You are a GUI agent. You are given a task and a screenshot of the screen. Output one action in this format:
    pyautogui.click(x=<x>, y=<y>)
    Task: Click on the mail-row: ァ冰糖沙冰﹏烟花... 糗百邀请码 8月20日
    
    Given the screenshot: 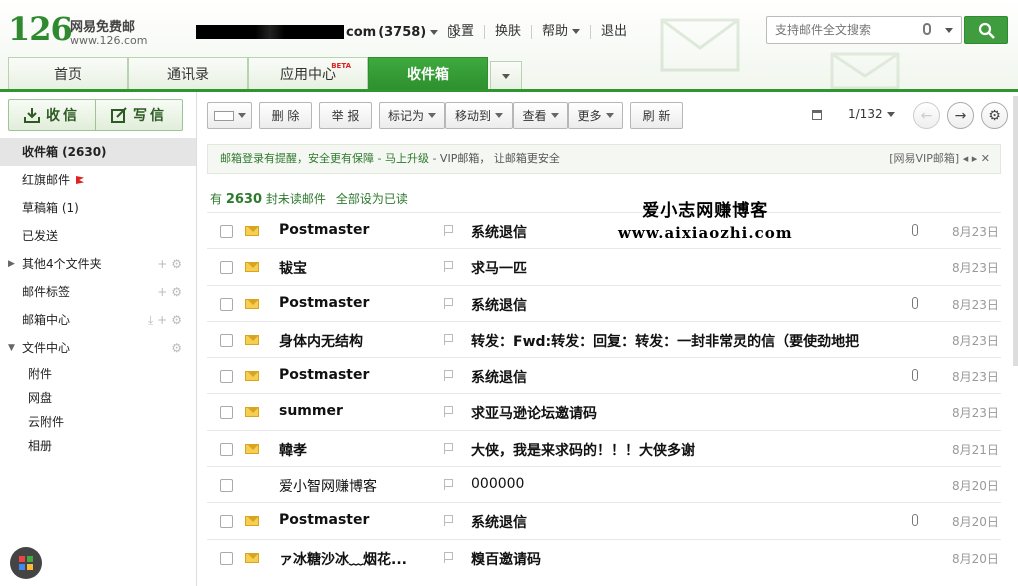 What is the action you would take?
    pyautogui.click(x=604, y=556)
    